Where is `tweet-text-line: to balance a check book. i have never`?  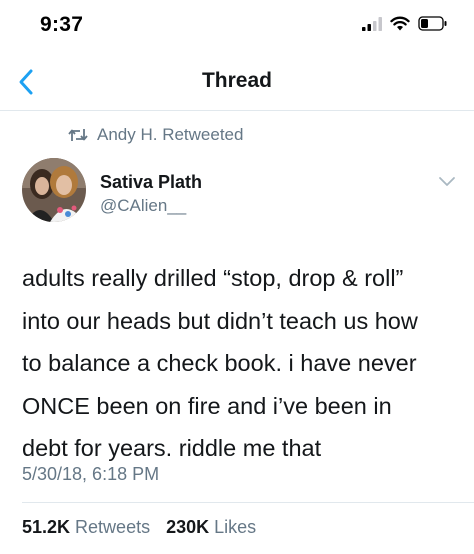 tweet-text-line: to balance a check book. i have never is located at coordinates (219, 363).